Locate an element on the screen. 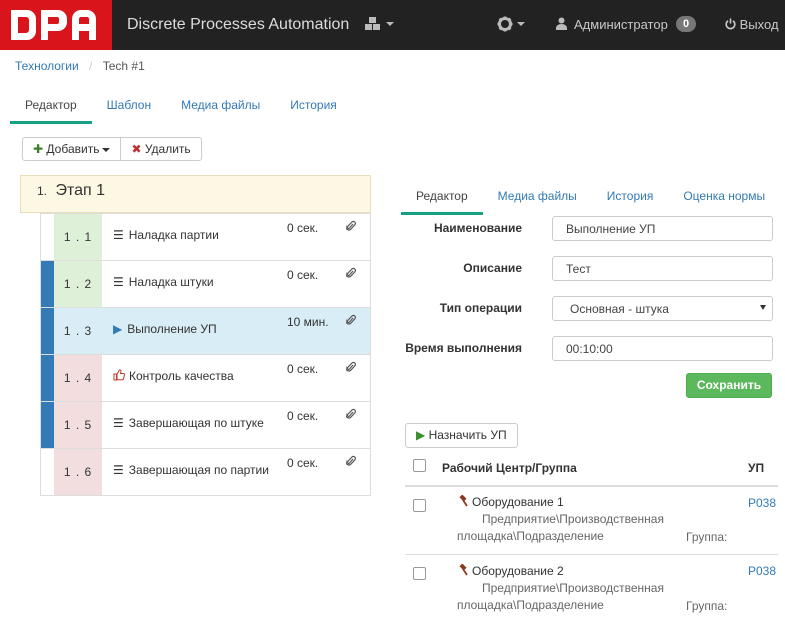  operation-name: ☰ Наладка партии is located at coordinates (166, 235).